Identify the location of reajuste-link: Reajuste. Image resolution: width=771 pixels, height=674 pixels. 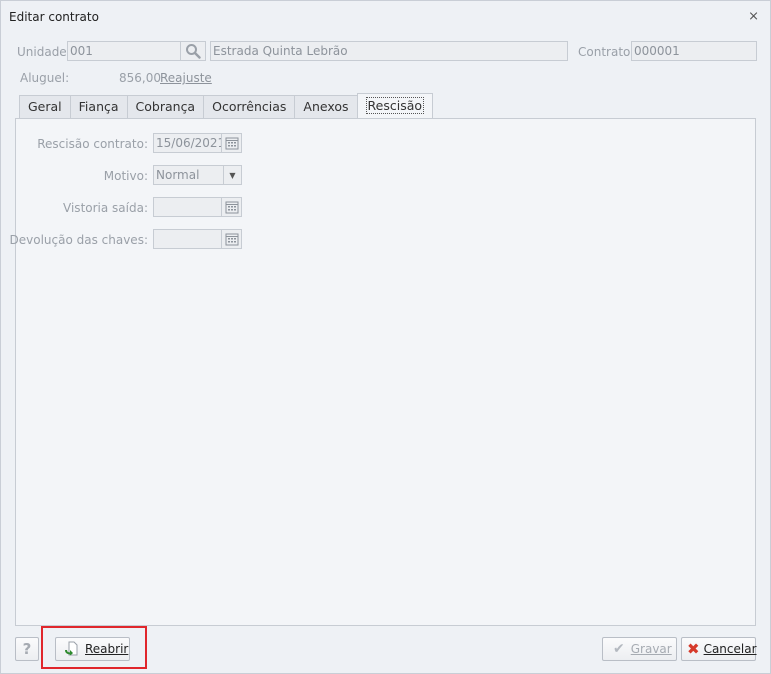
(186, 78).